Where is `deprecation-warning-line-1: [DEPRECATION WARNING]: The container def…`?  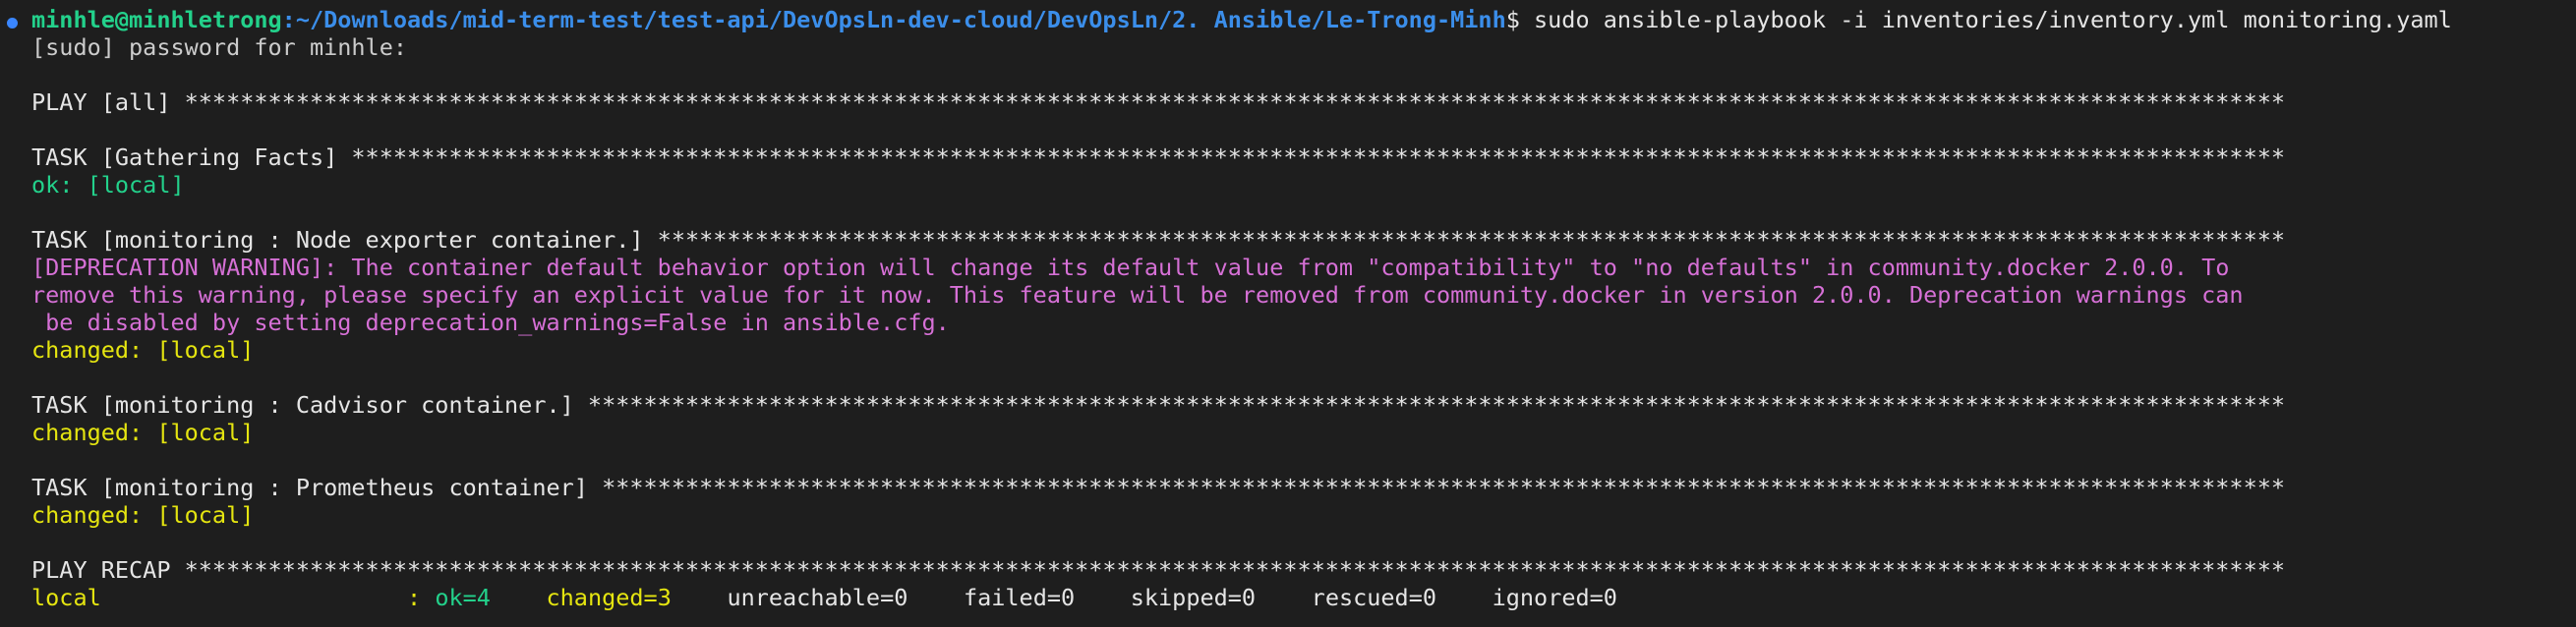
deprecation-warning-line-1: [DEPRECATION WARNING]: The container def… is located at coordinates (1130, 267).